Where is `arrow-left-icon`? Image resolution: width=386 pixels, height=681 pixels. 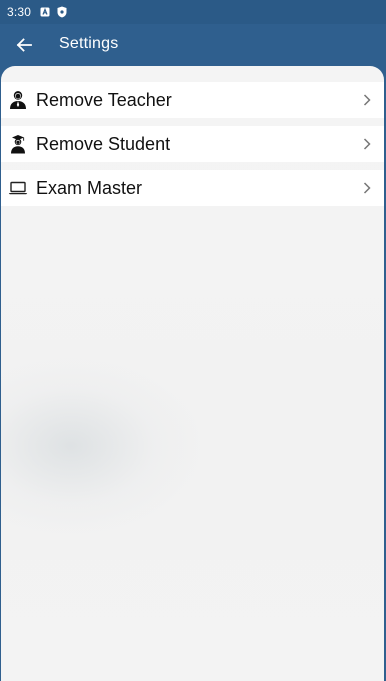
arrow-left-icon is located at coordinates (24, 45).